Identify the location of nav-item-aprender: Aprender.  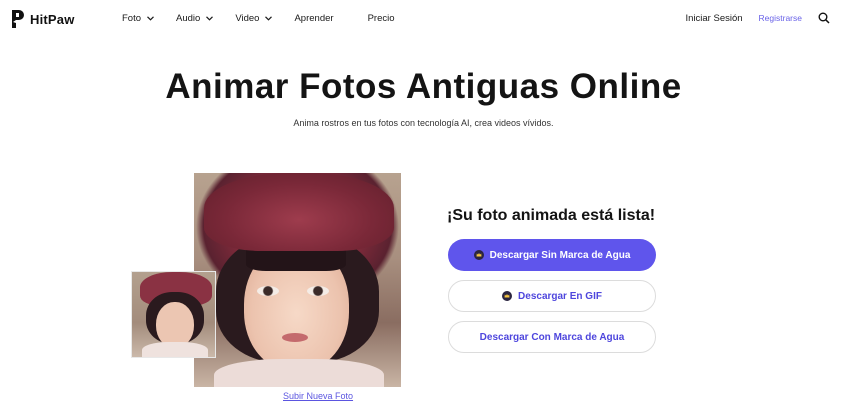
(313, 18).